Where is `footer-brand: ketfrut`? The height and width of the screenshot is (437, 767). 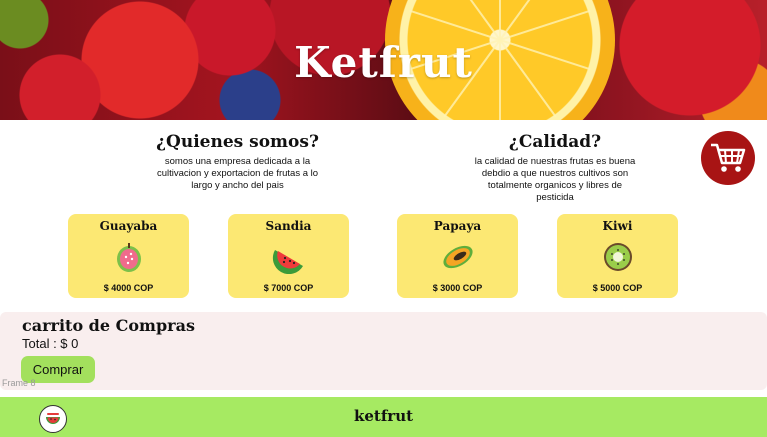
footer-brand: ketfrut is located at coordinates (383, 416).